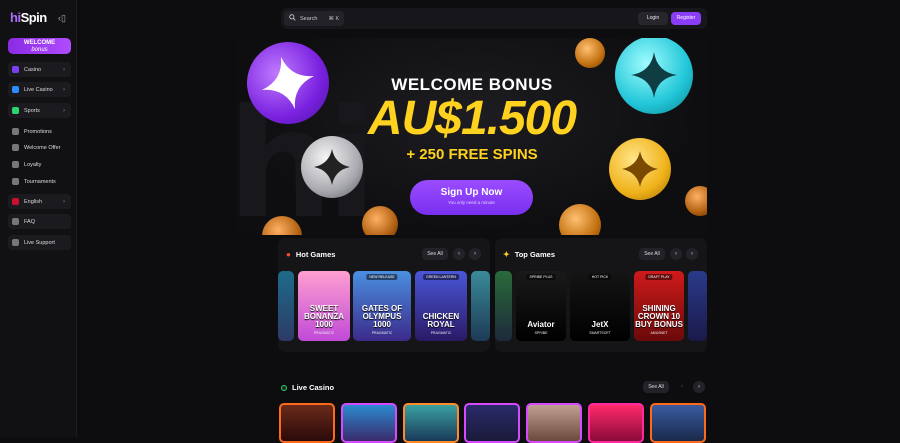  What do you see at coordinates (659, 333) in the screenshot?
I see `game-provider: AMUSNET` at bounding box center [659, 333].